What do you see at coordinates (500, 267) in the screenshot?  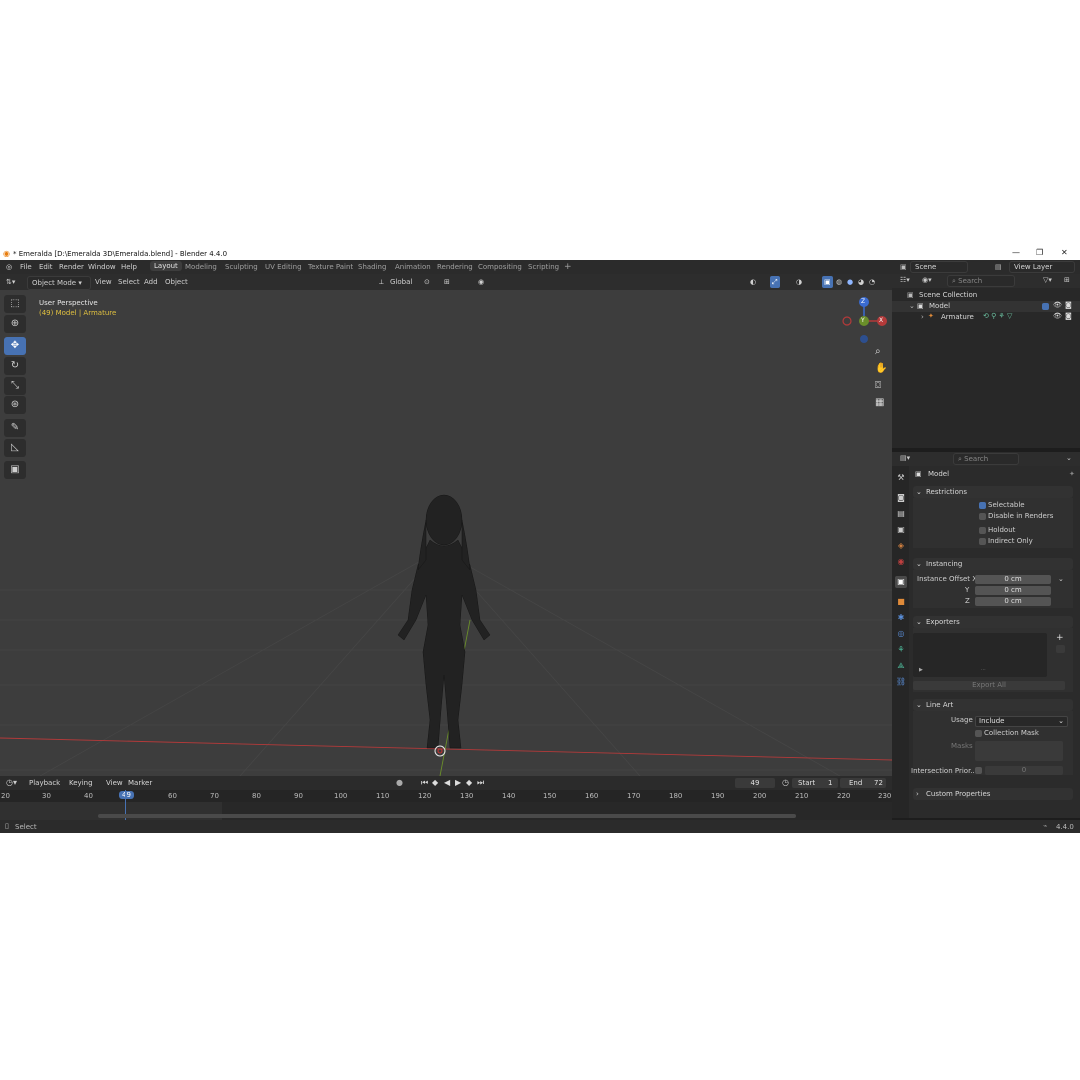 I see `workspace-tab-compositing: Compositing` at bounding box center [500, 267].